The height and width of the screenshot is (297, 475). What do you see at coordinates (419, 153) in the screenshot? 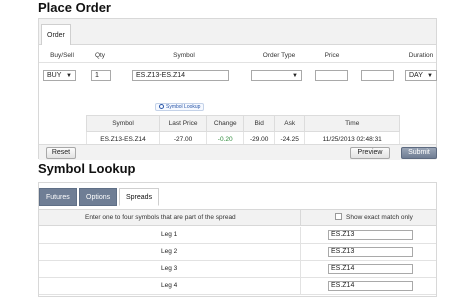
I see `submit-button: Submit` at bounding box center [419, 153].